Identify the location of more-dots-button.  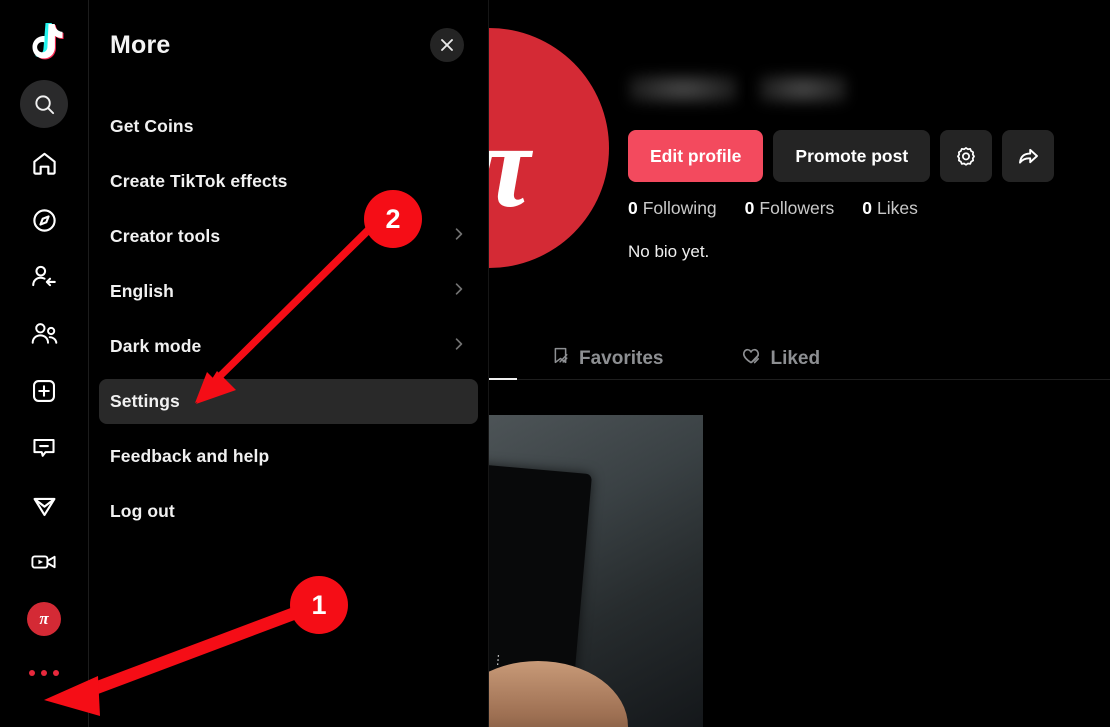
(44, 673).